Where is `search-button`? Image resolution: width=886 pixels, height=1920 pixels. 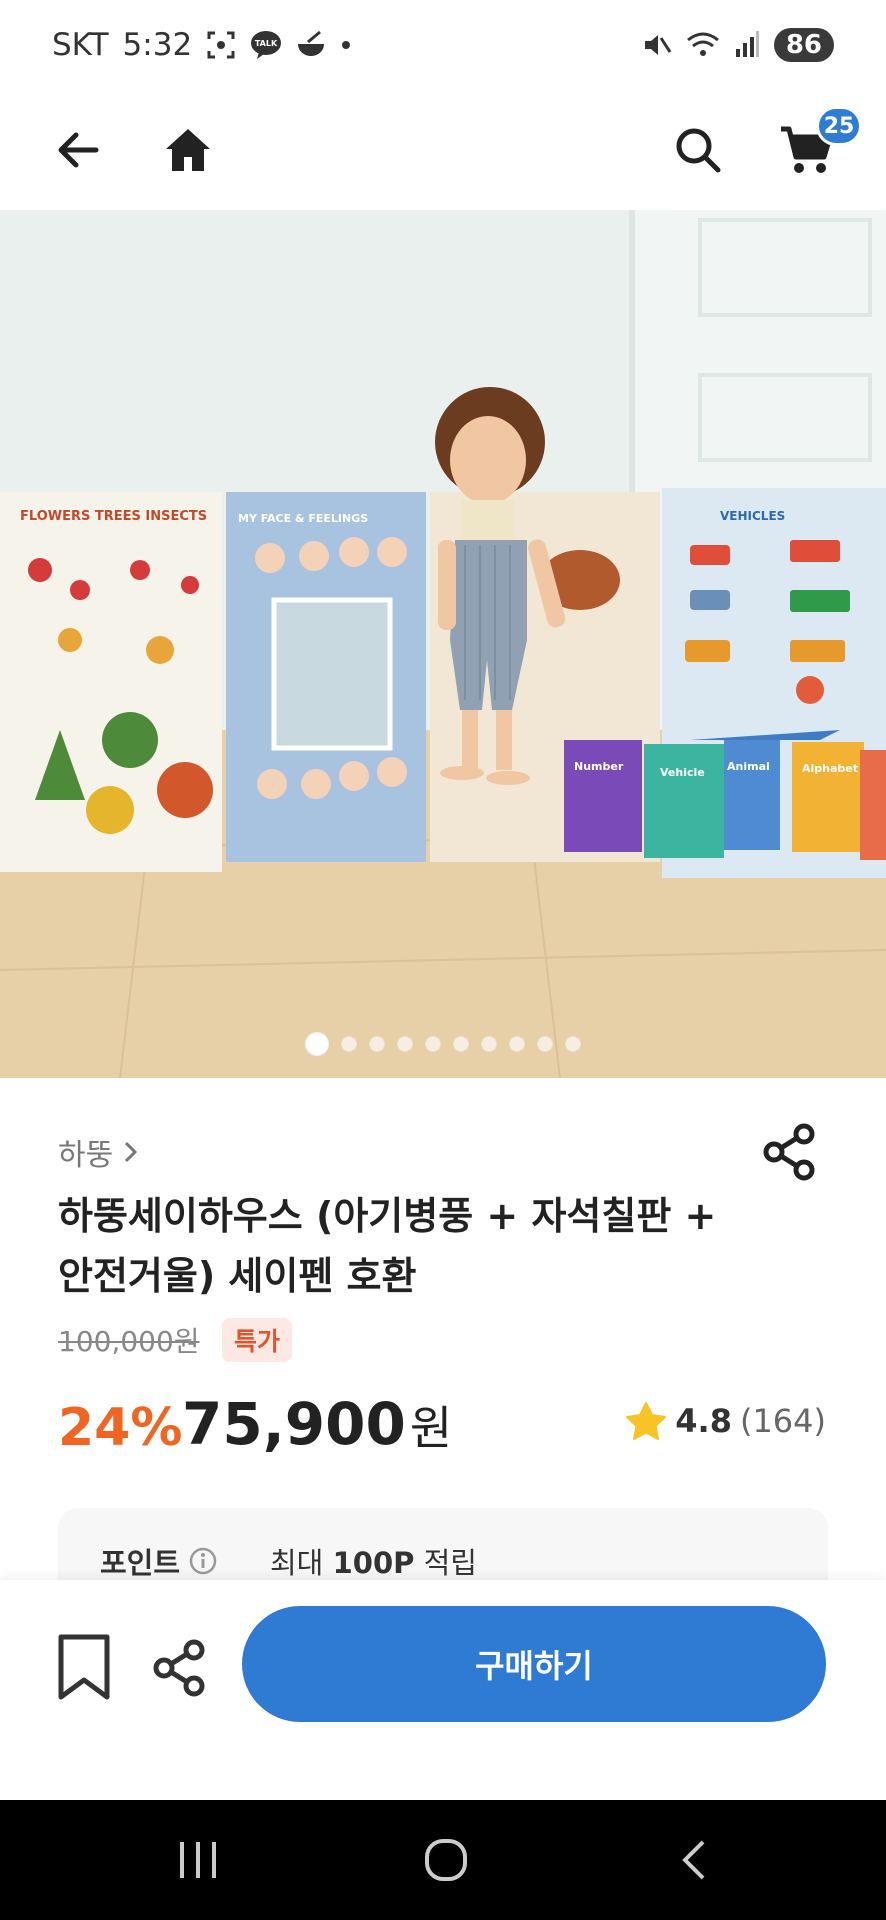 search-button is located at coordinates (698, 150).